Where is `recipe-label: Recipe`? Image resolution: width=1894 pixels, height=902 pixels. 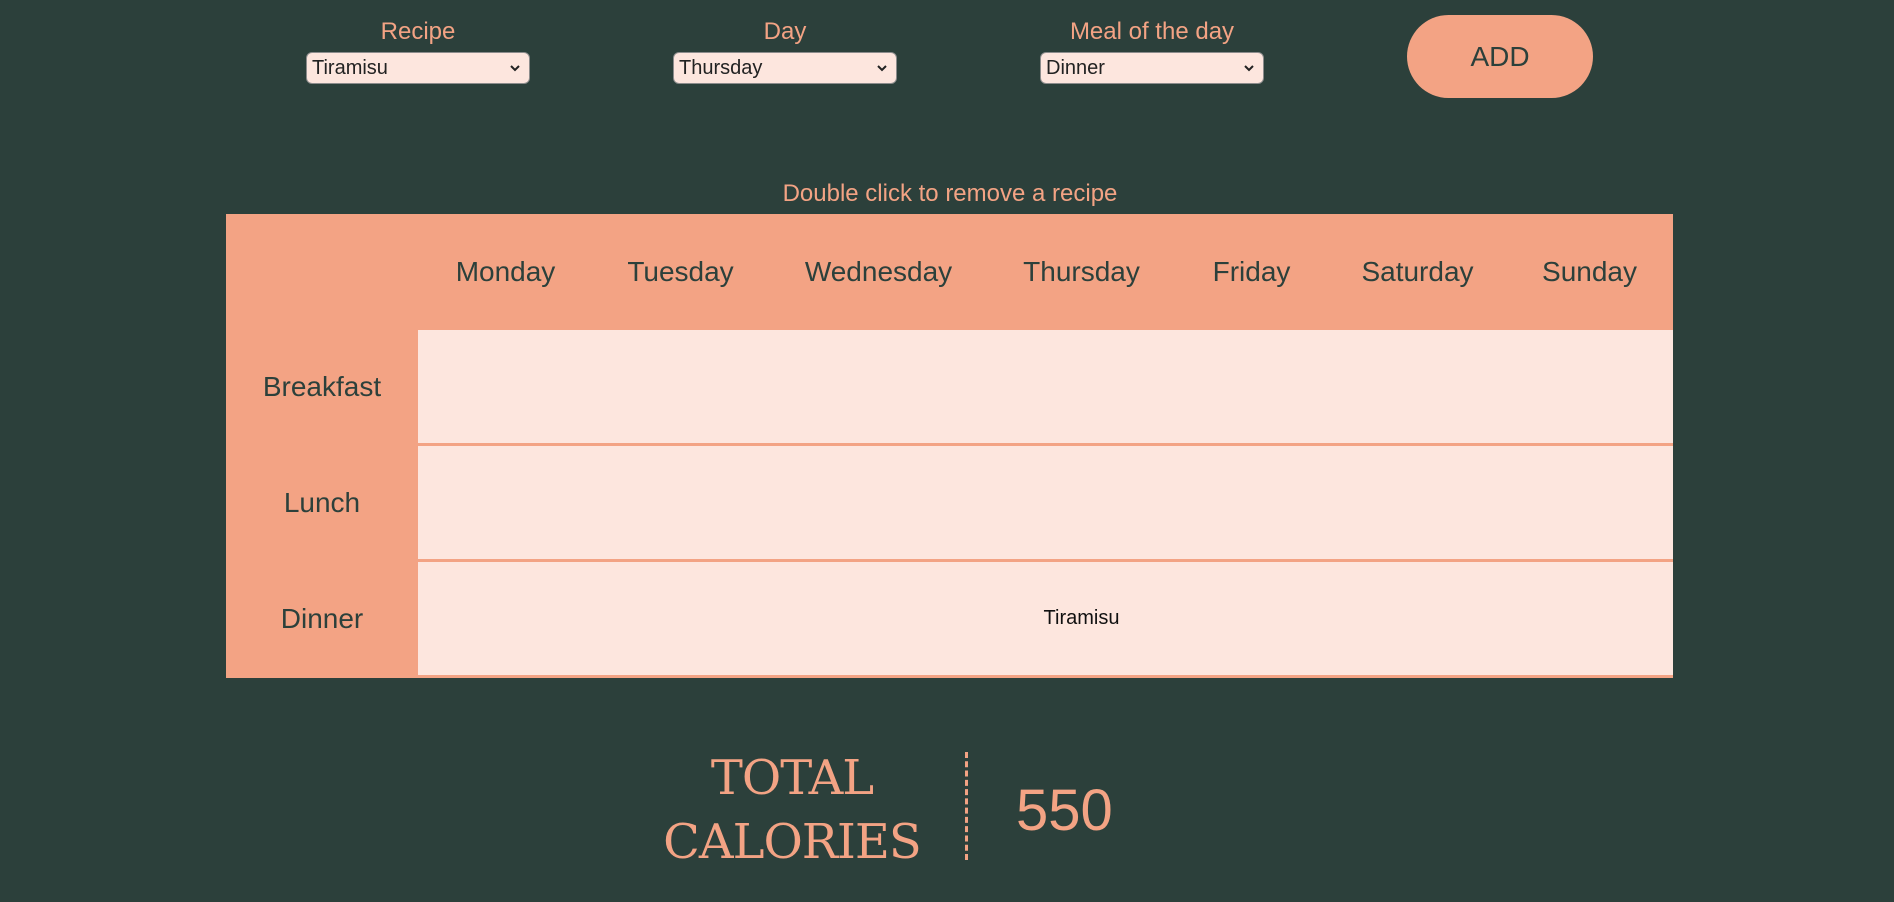
recipe-label: Recipe is located at coordinates (418, 31).